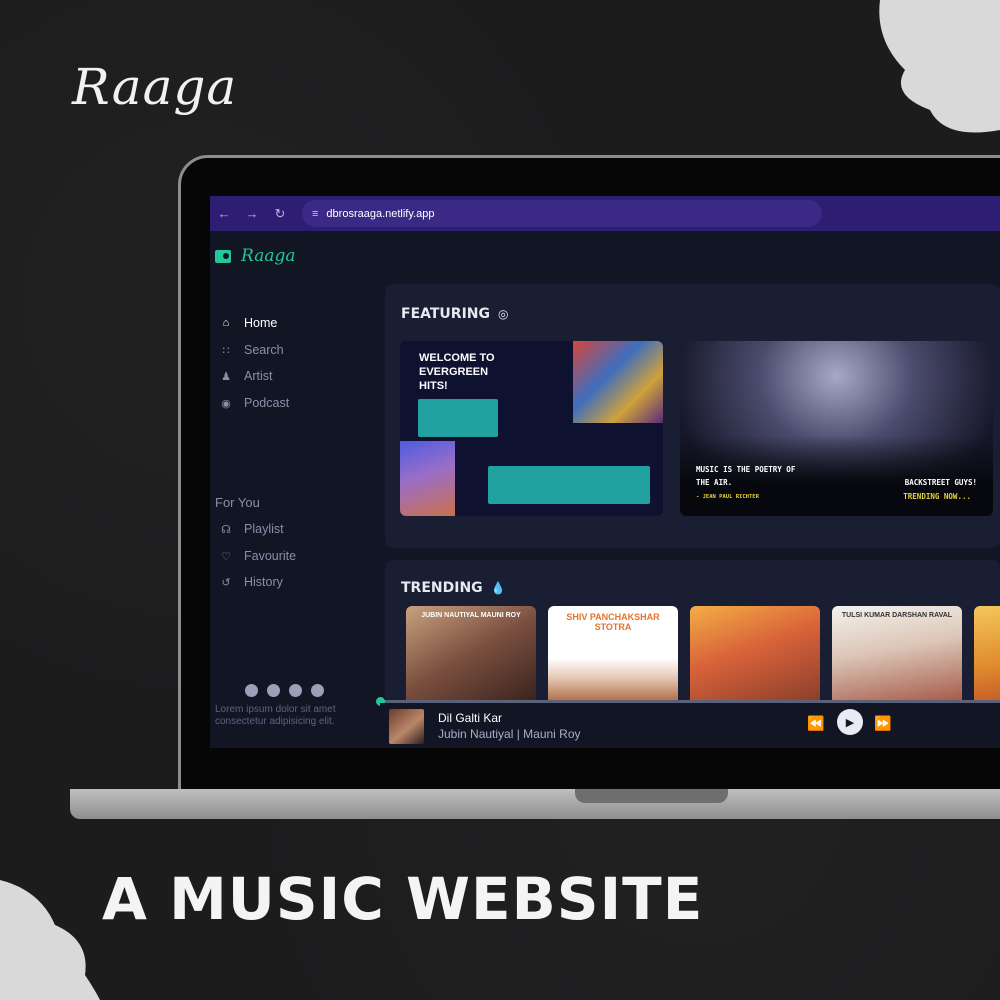  What do you see at coordinates (380, 213) in the screenshot?
I see `url-text: dbrosraaga.netlify.app` at bounding box center [380, 213].